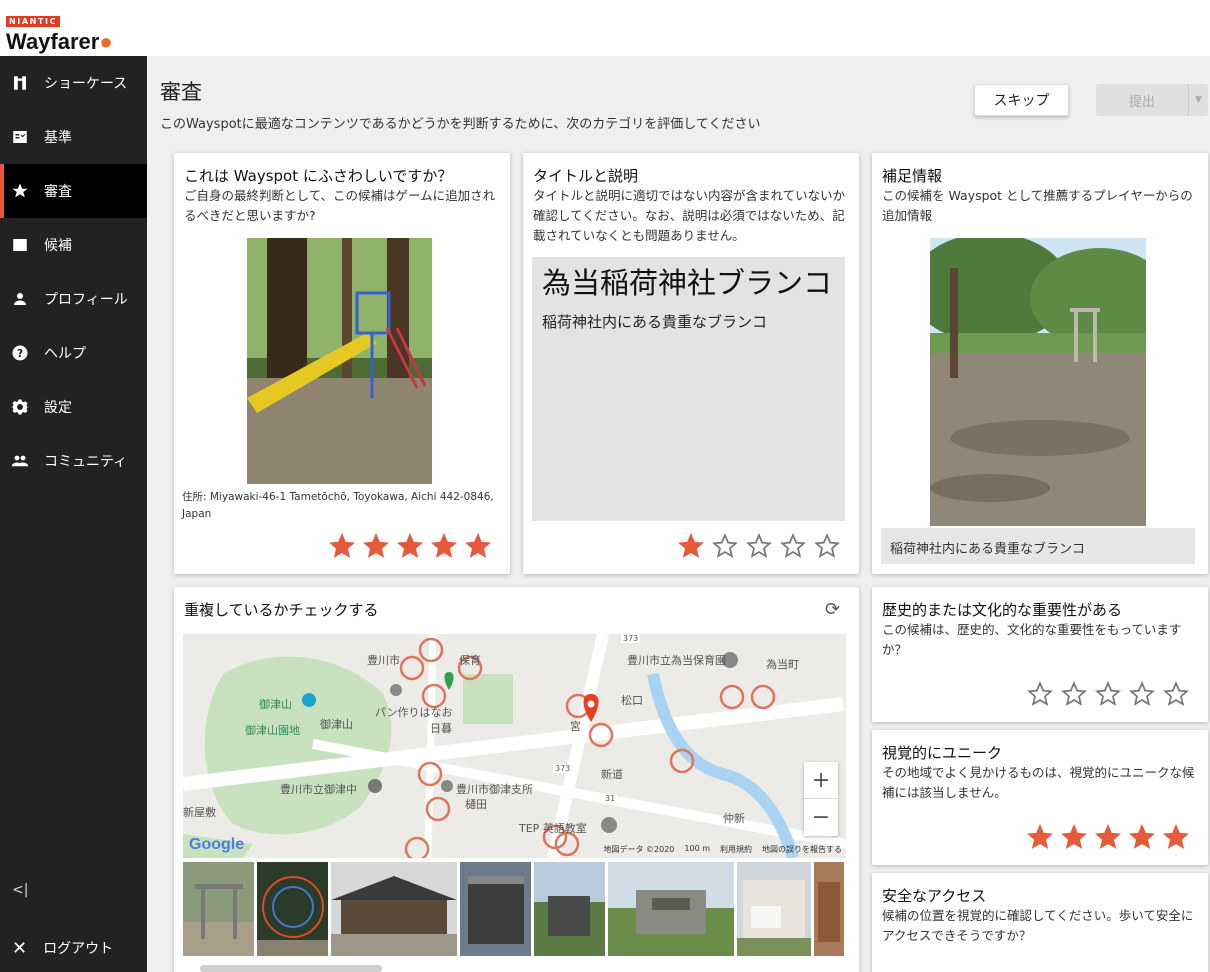 This screenshot has height=972, width=1210. What do you see at coordinates (655, 322) in the screenshot?
I see `candidate-description: 稲荷神社内にある貴重なブランコ` at bounding box center [655, 322].